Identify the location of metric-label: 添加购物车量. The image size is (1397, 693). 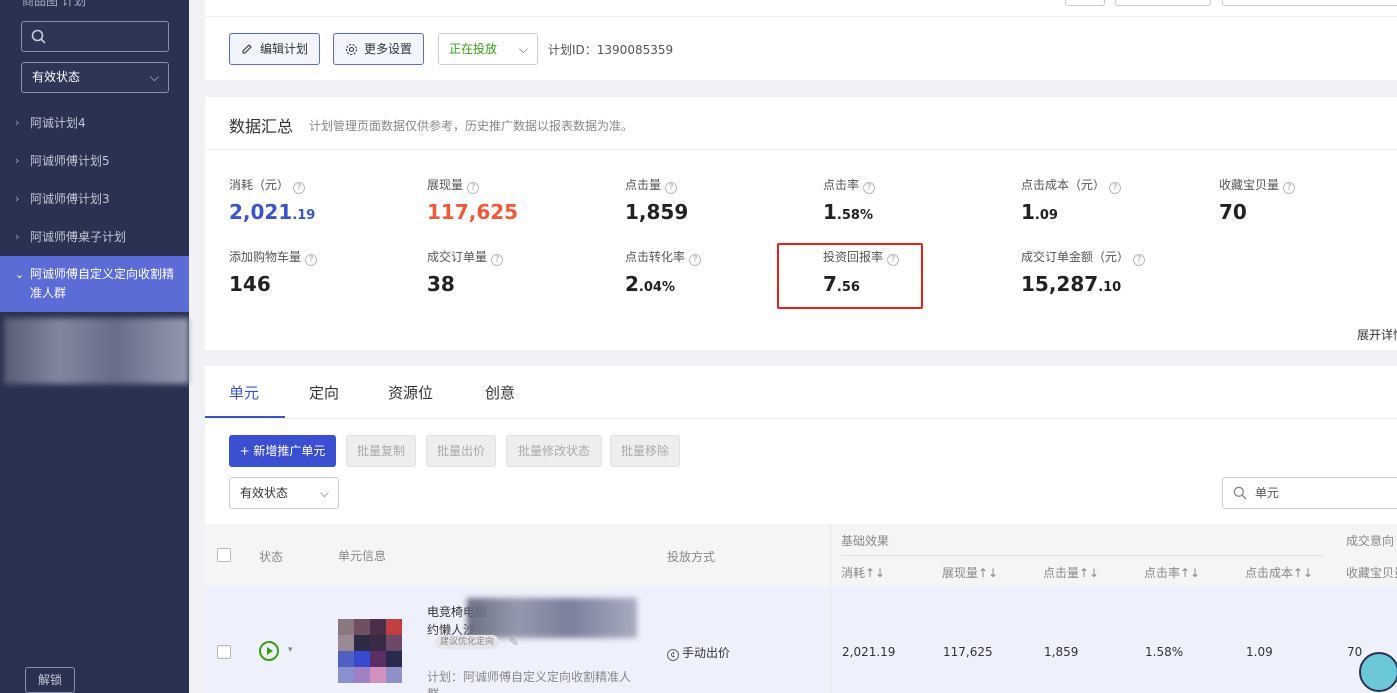
(265, 257).